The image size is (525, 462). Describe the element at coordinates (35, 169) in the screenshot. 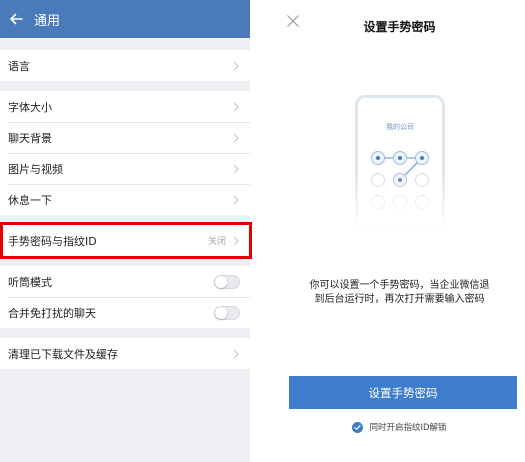

I see `row-label: 图片与视频` at that location.